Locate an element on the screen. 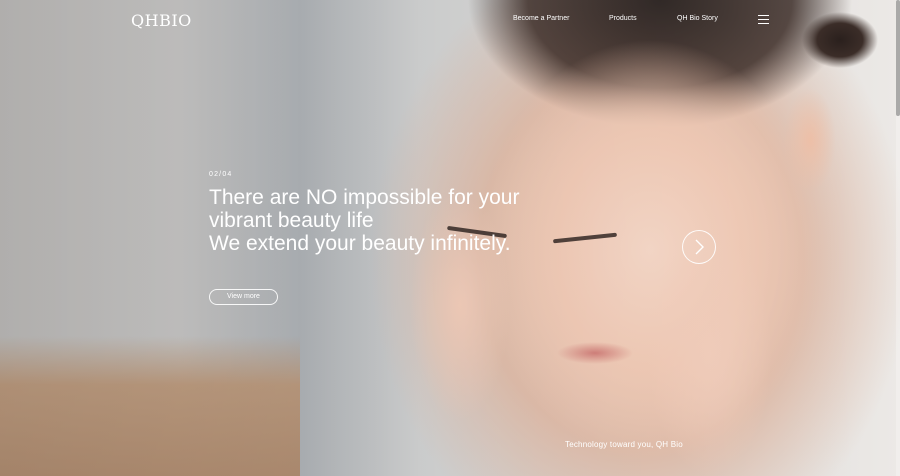  view-more-button: View more is located at coordinates (243, 297).